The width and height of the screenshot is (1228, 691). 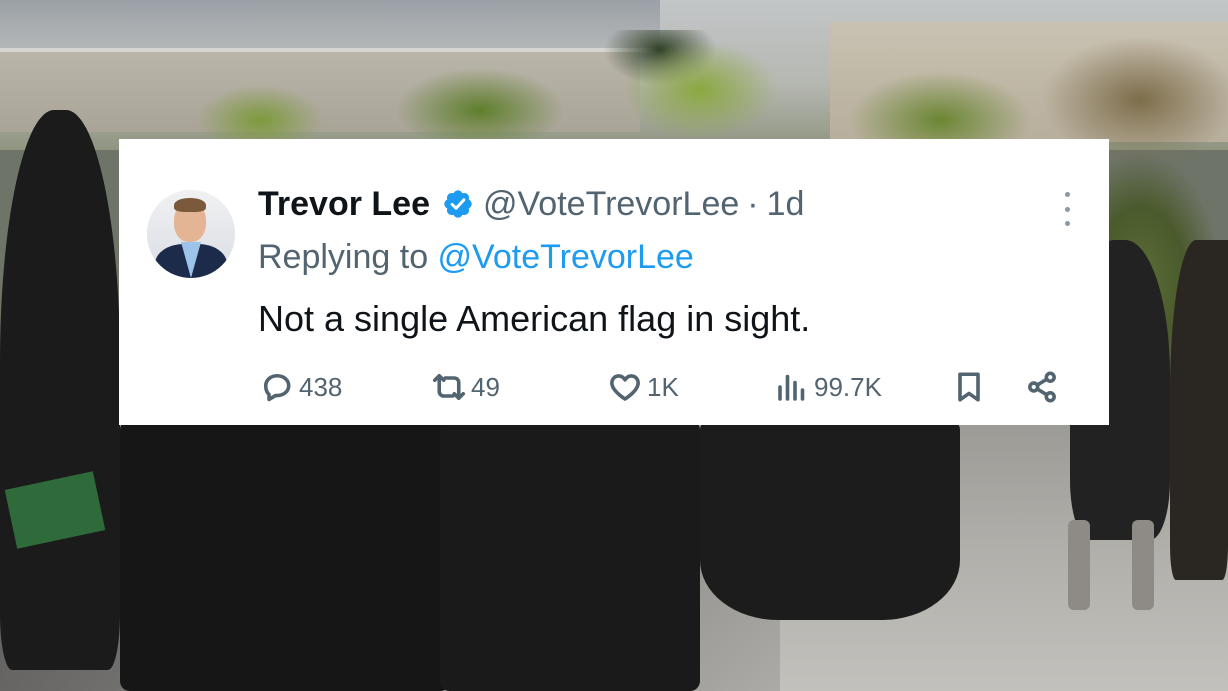 I want to click on heart-icon, so click(x=625, y=387).